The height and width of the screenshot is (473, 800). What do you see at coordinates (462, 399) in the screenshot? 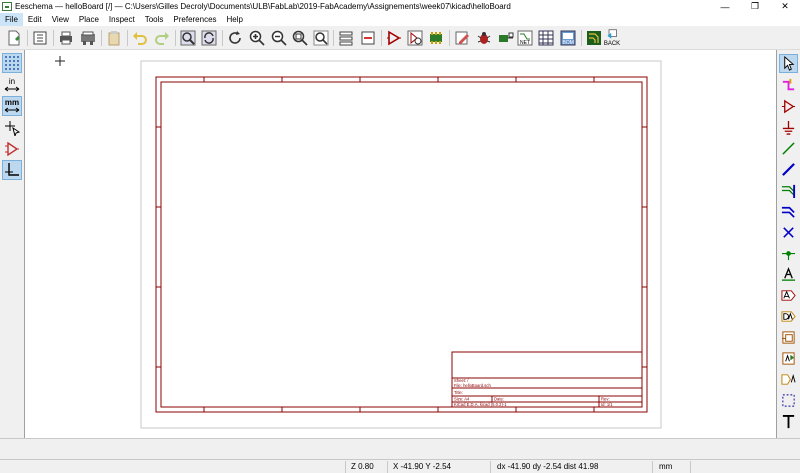
I see `title-block-size: Size: A4` at bounding box center [462, 399].